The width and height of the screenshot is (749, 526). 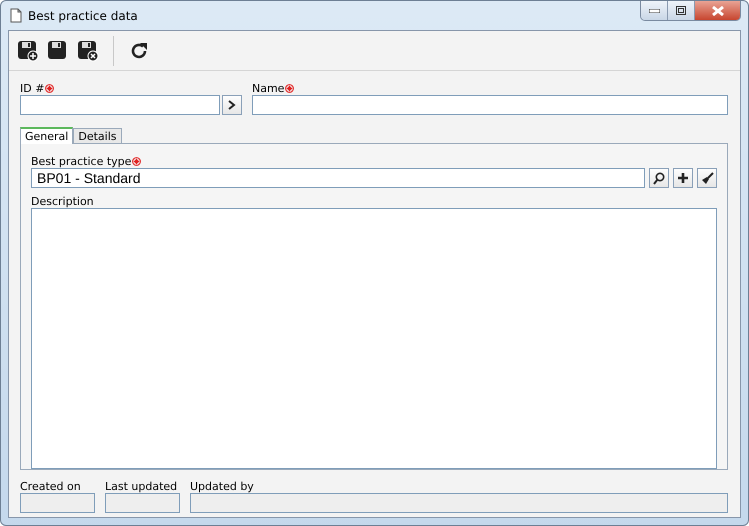 I want to click on add-button, so click(x=683, y=178).